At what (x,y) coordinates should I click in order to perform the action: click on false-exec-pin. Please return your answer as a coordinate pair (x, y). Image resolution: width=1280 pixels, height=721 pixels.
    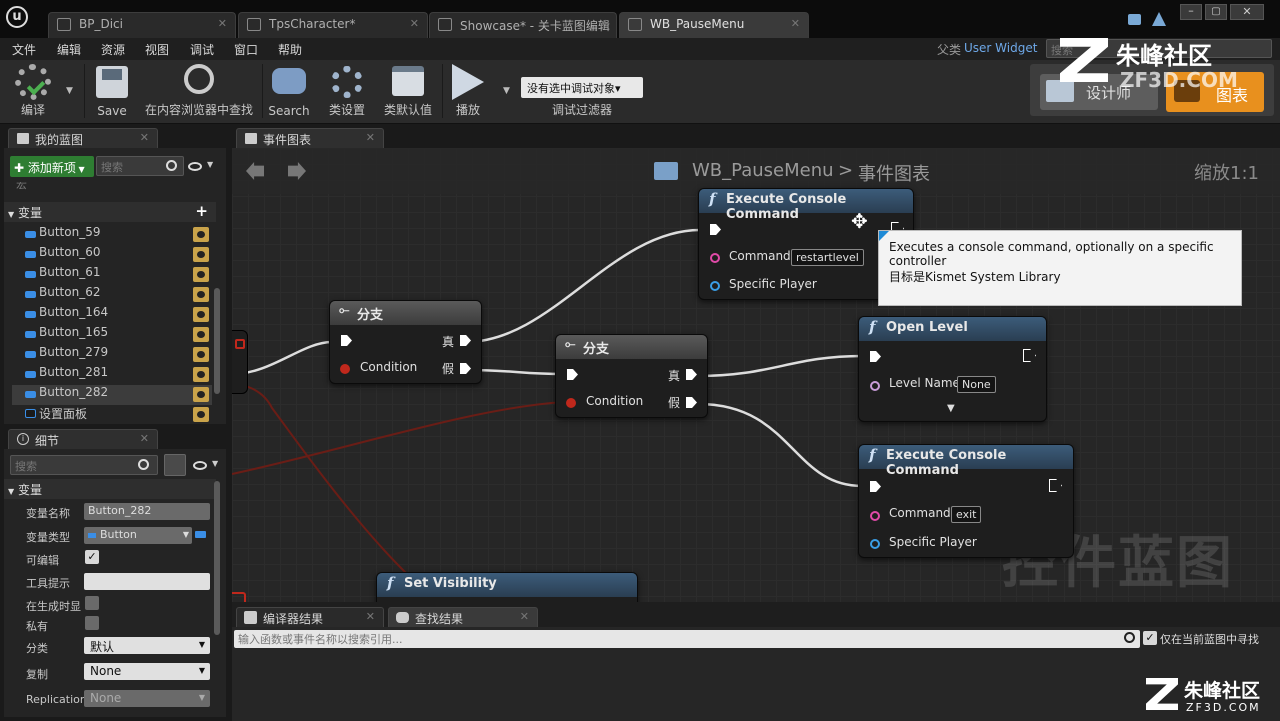
    Looking at the image, I should click on (465, 368).